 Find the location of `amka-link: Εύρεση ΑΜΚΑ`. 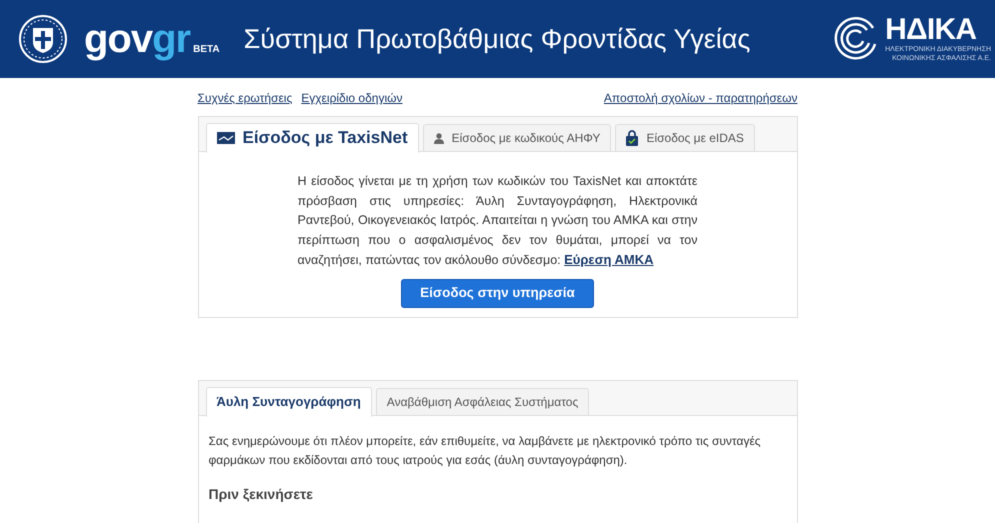

amka-link: Εύρεση ΑΜΚΑ is located at coordinates (609, 259).